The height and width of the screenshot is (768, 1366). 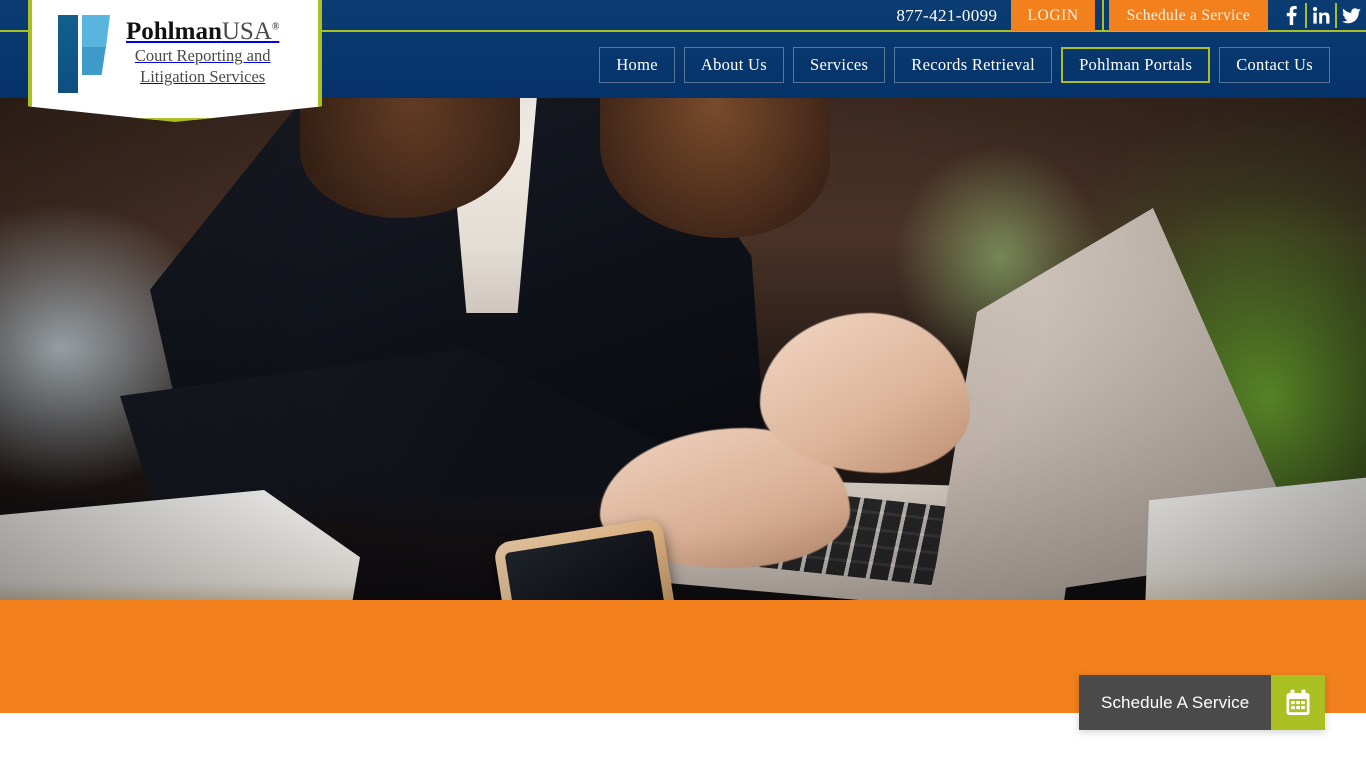 I want to click on twitter-icon, so click(x=1351, y=15).